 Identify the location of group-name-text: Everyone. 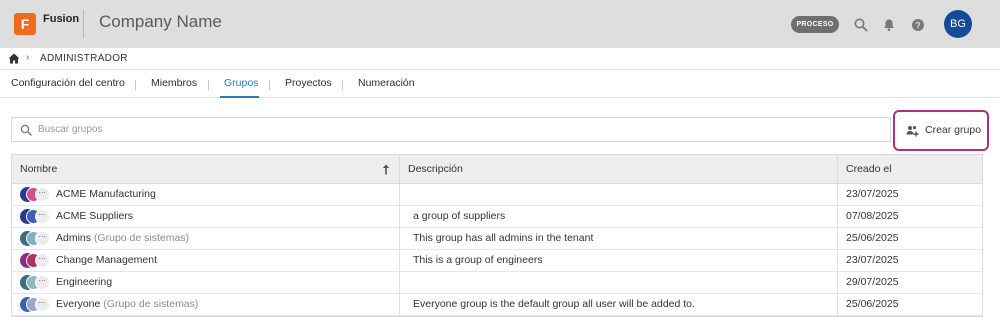
(78, 304).